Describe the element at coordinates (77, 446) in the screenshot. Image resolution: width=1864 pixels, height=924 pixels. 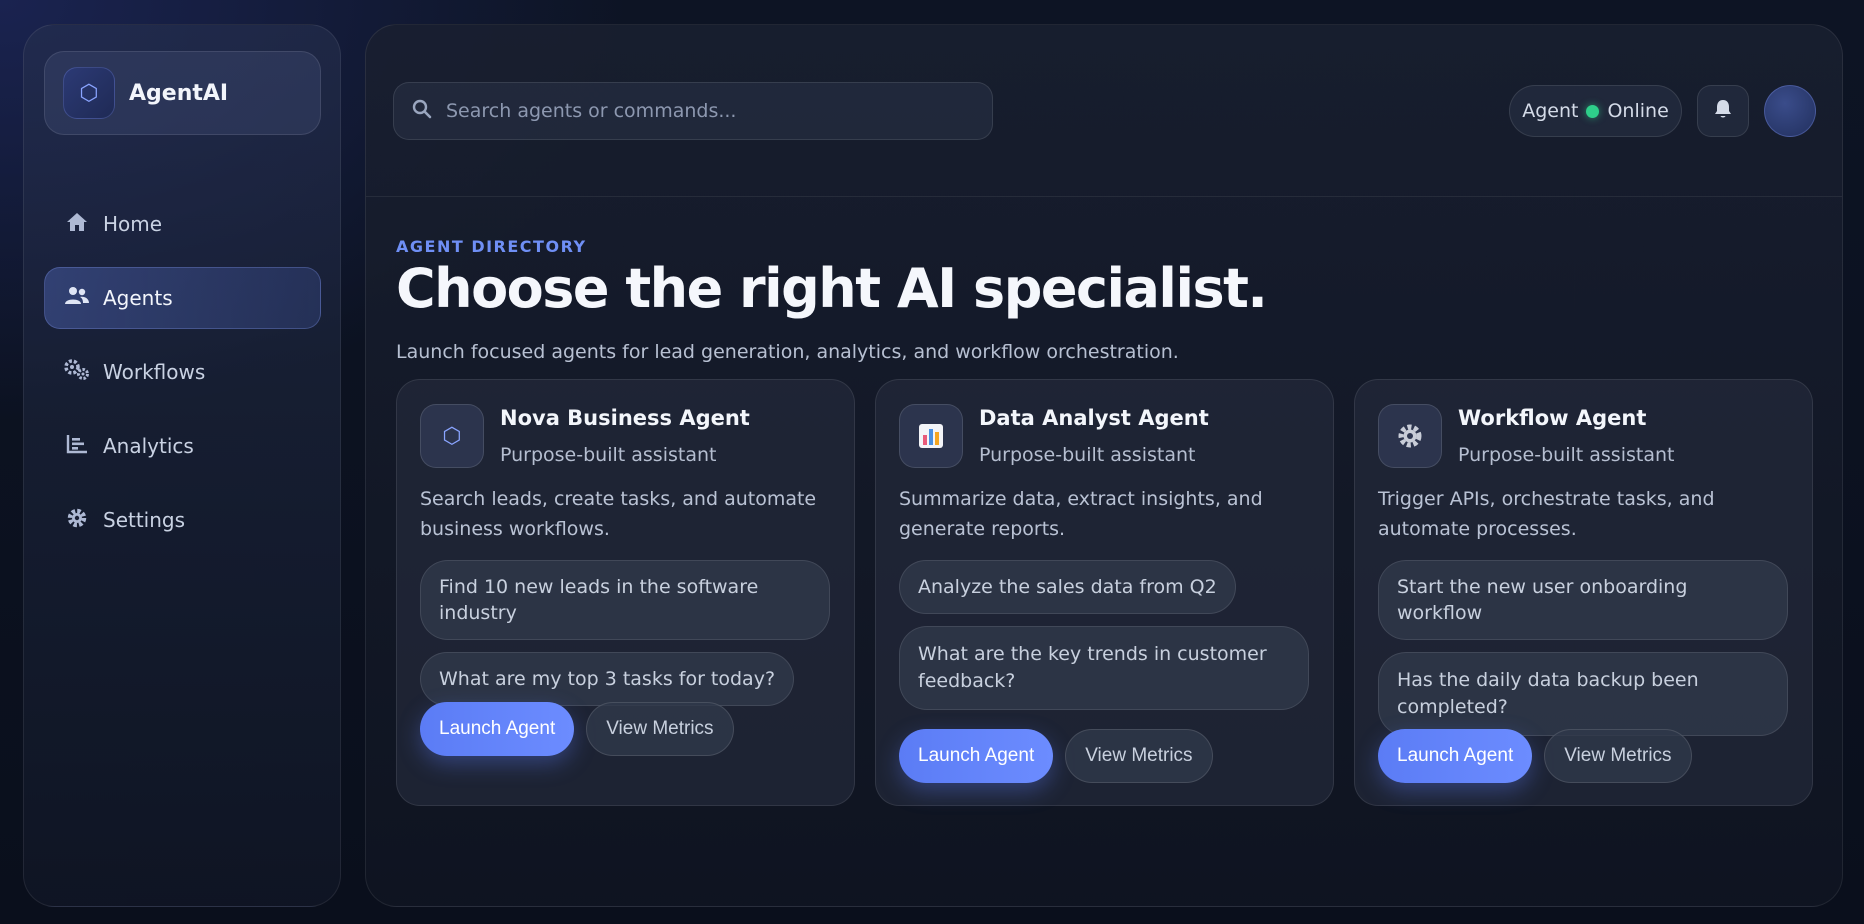
I see `chart-icon` at that location.